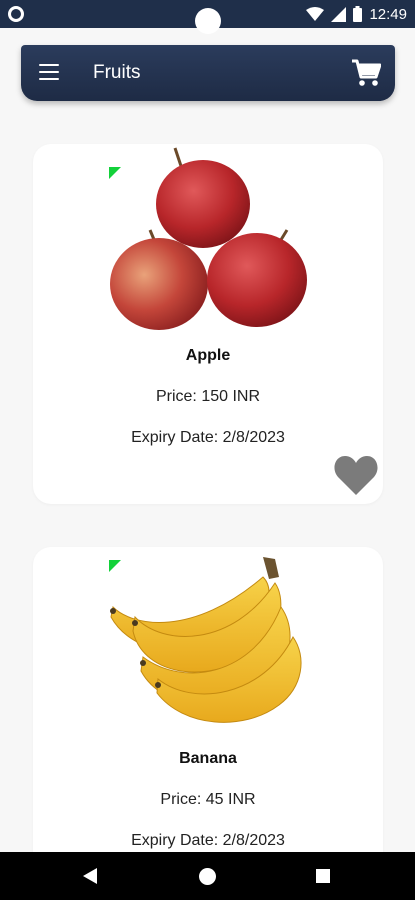 This screenshot has width=415, height=900. I want to click on status-bar: 12:49, so click(207, 17).